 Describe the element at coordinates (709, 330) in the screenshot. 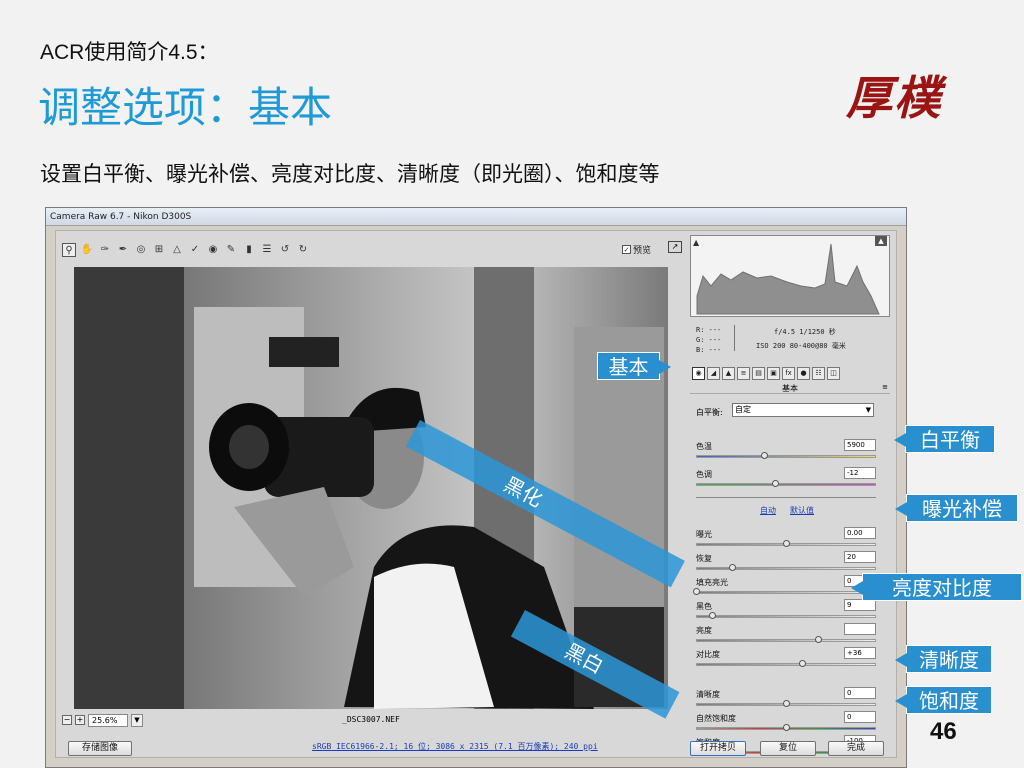

I see `r-readout: R: ---` at that location.